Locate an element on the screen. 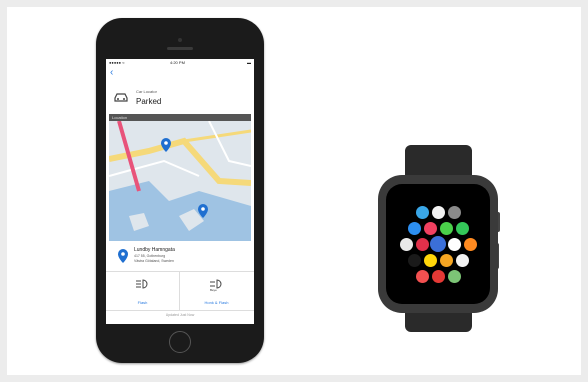 The image size is (588, 382). volvo-app-icon is located at coordinates (438, 244).